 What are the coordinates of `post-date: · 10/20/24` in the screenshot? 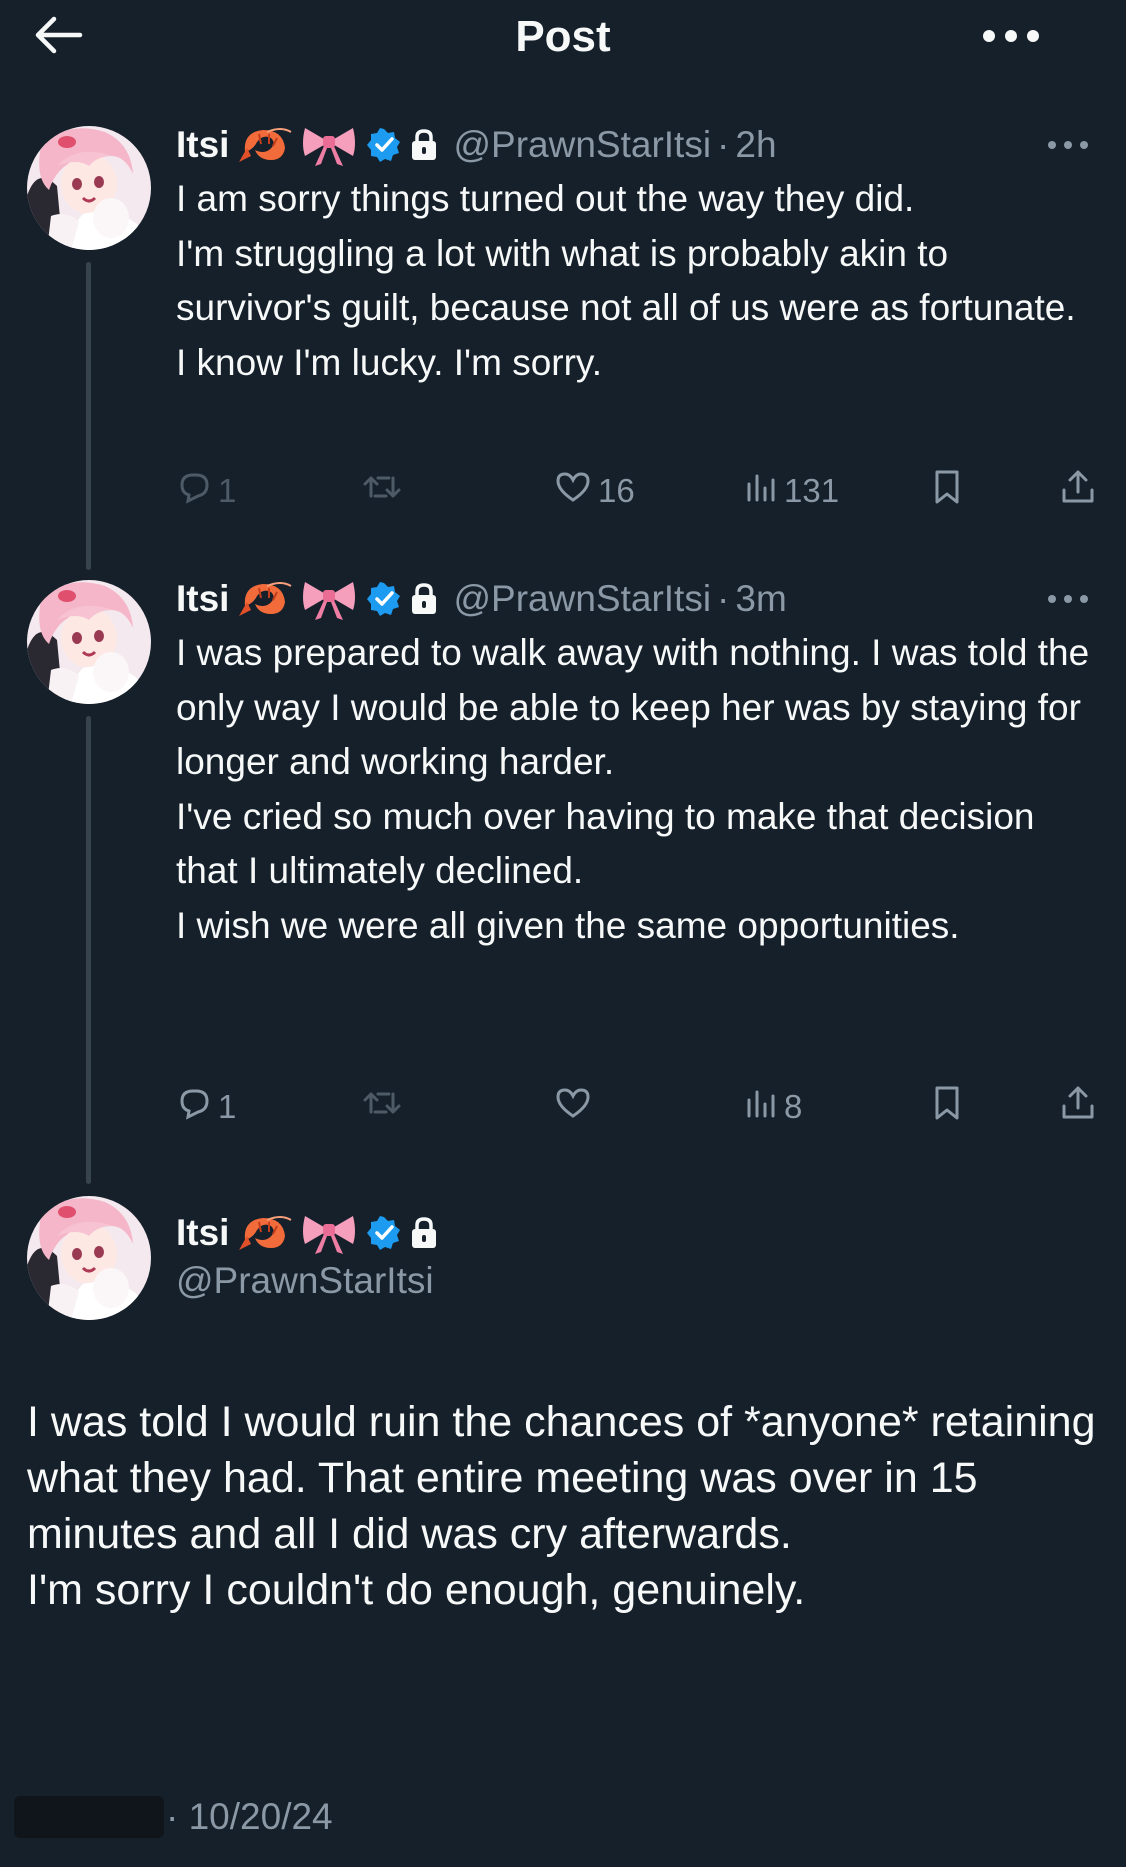 It's located at (249, 1817).